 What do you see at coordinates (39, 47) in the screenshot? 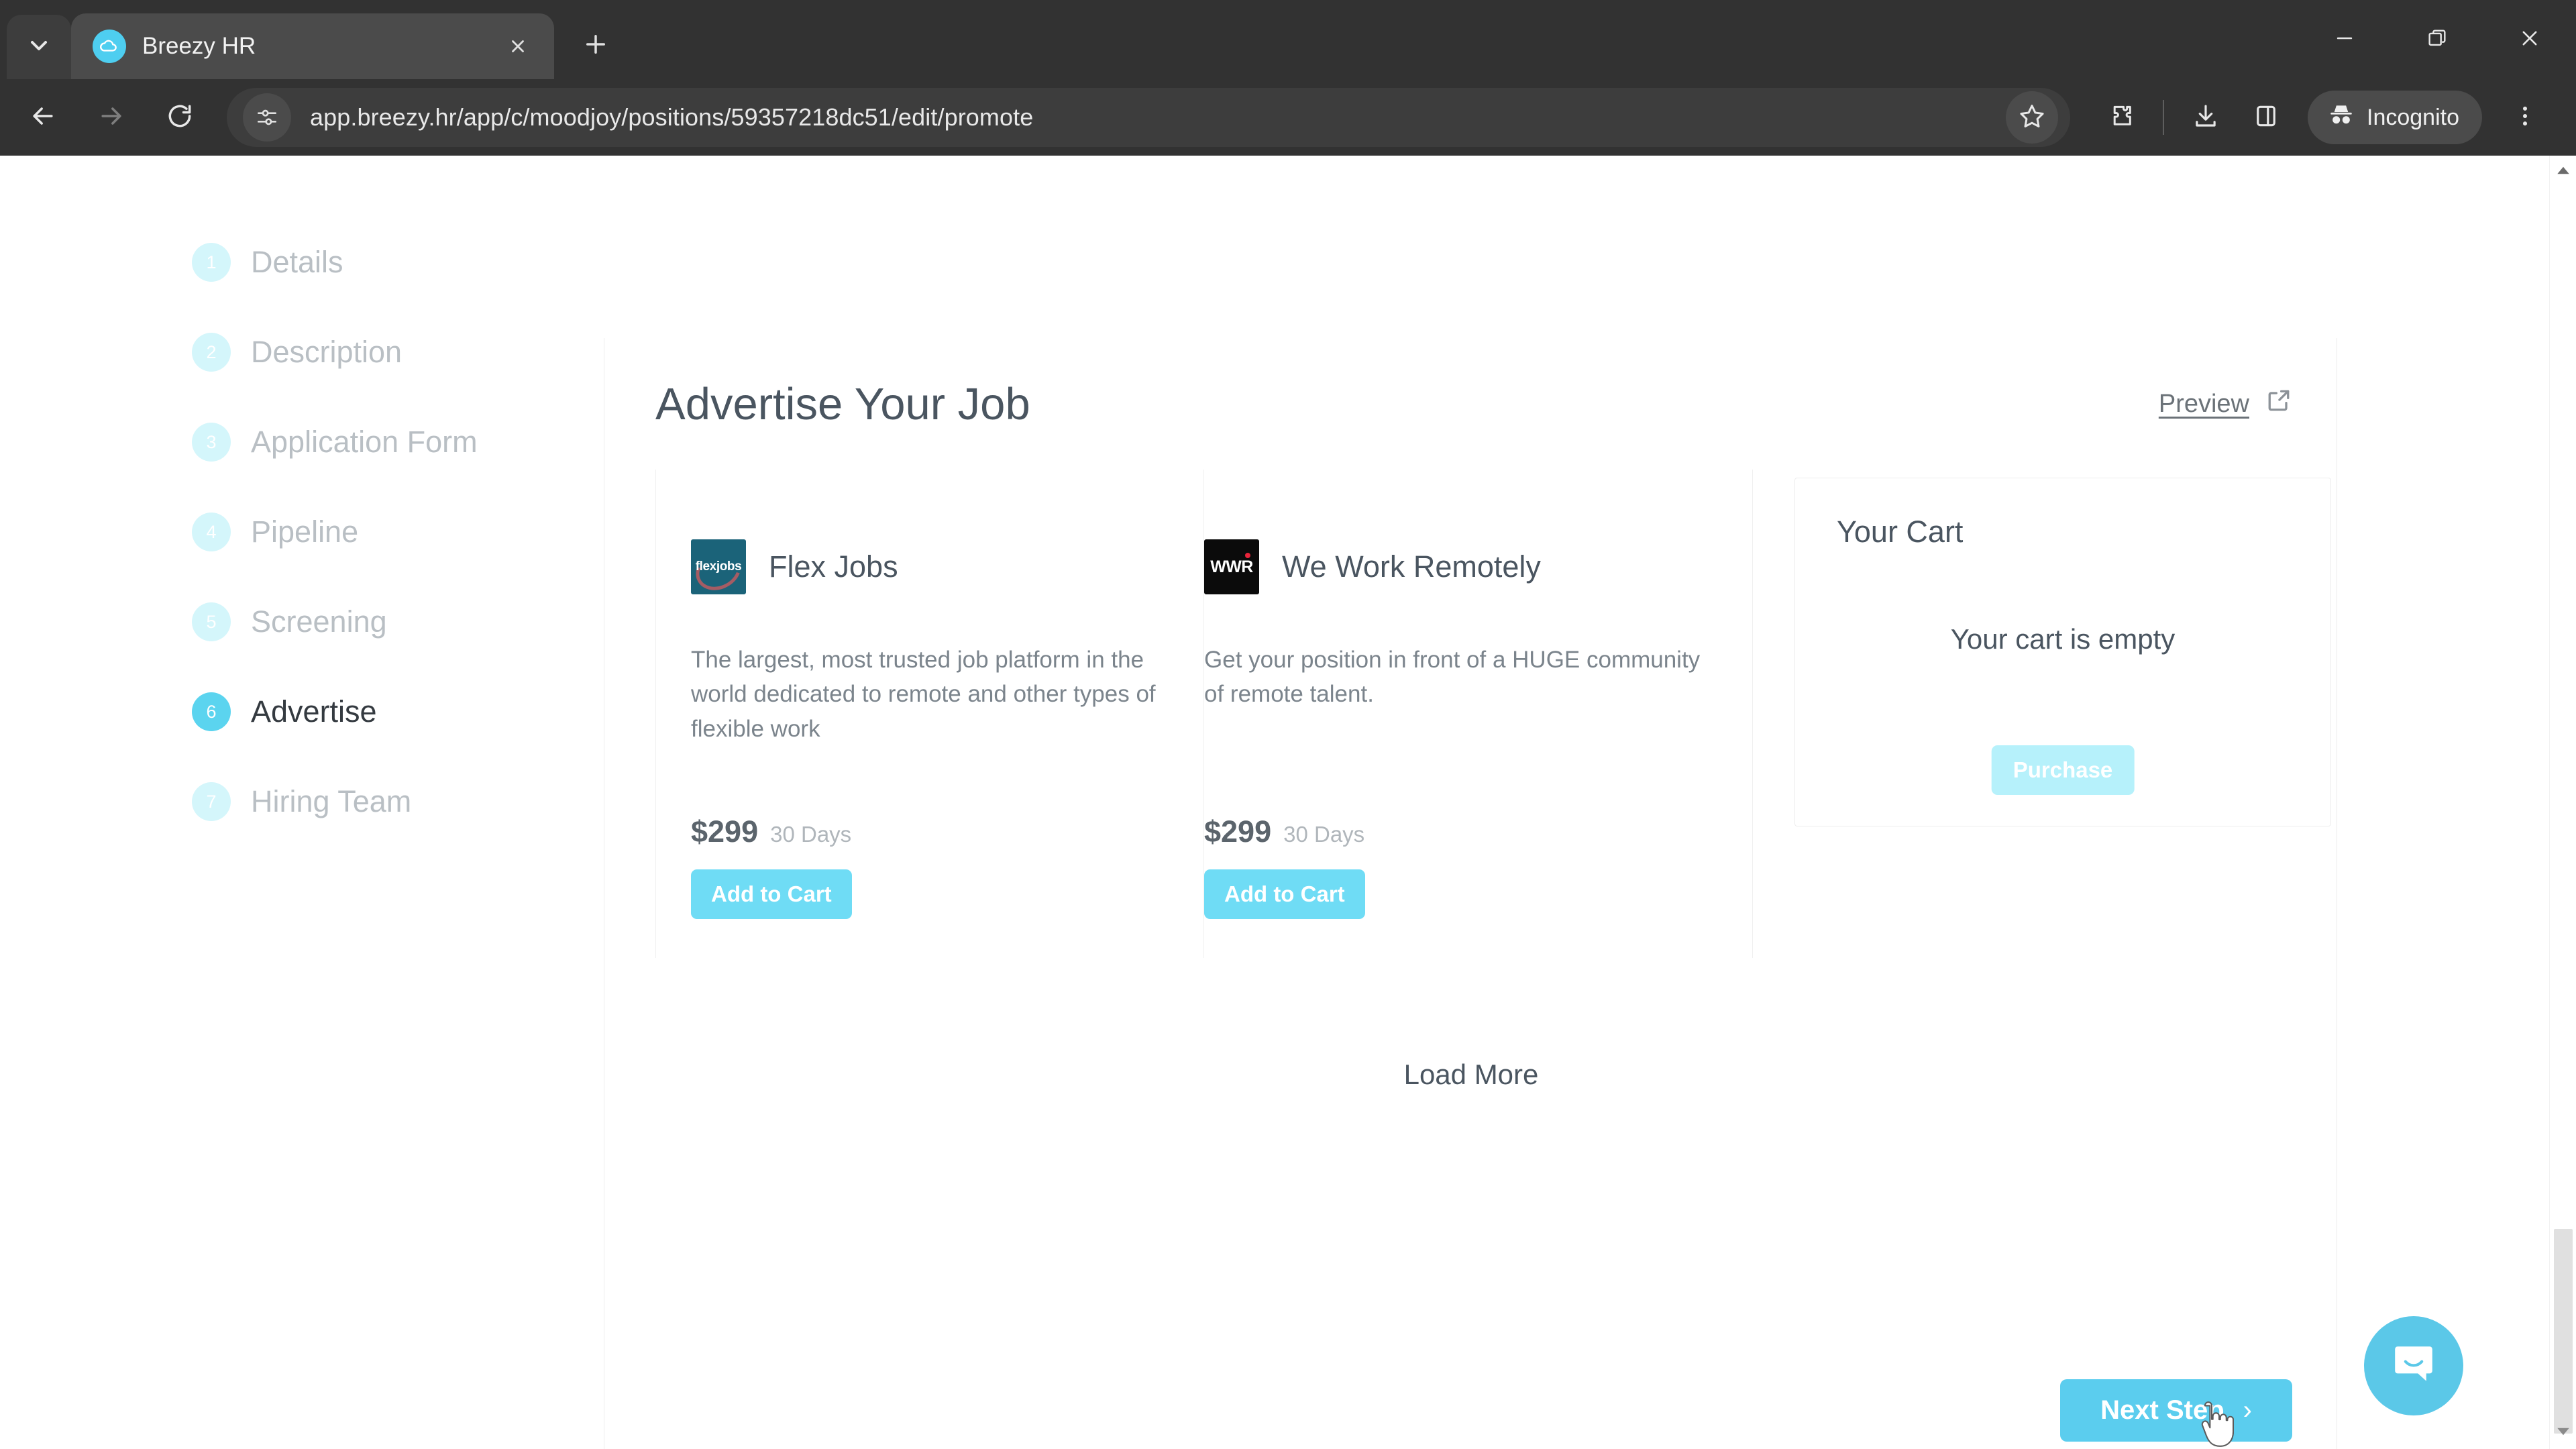
I see `tab-search-button` at bounding box center [39, 47].